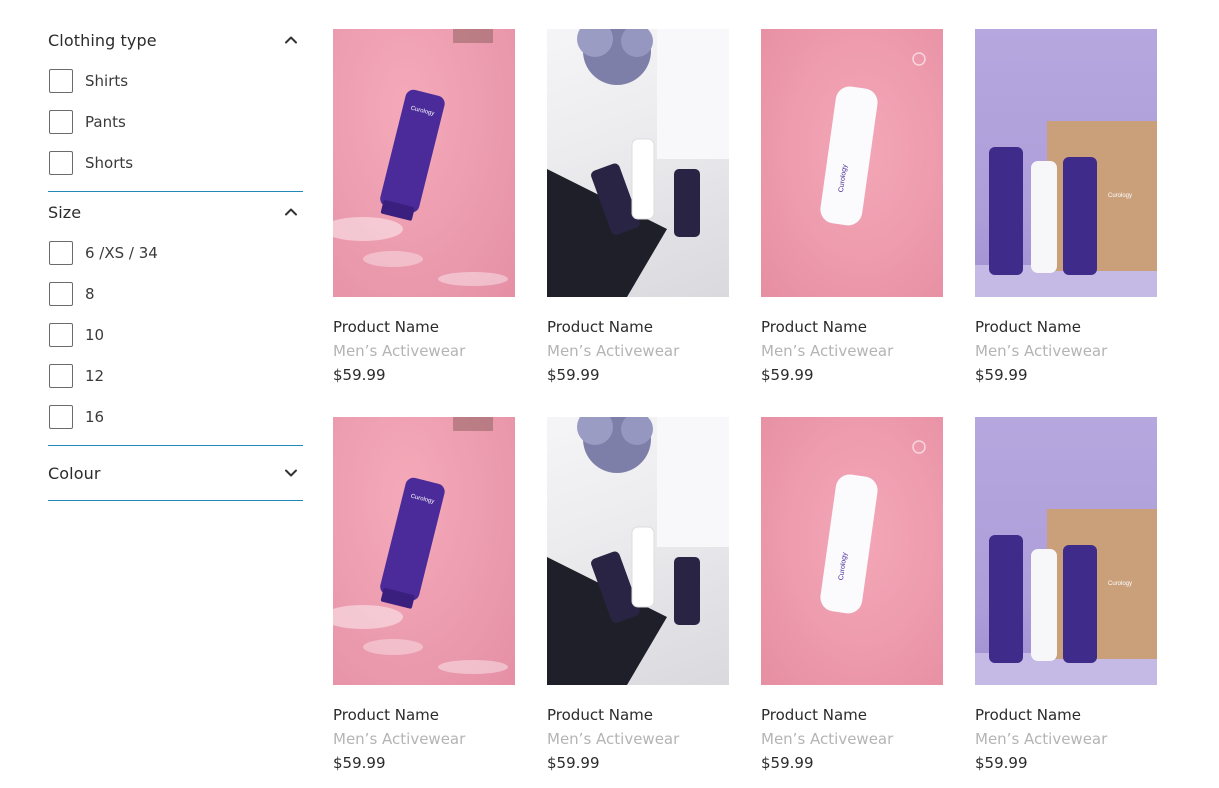 This screenshot has height=788, width=1219. What do you see at coordinates (109, 162) in the screenshot?
I see `option-label: Shorts` at bounding box center [109, 162].